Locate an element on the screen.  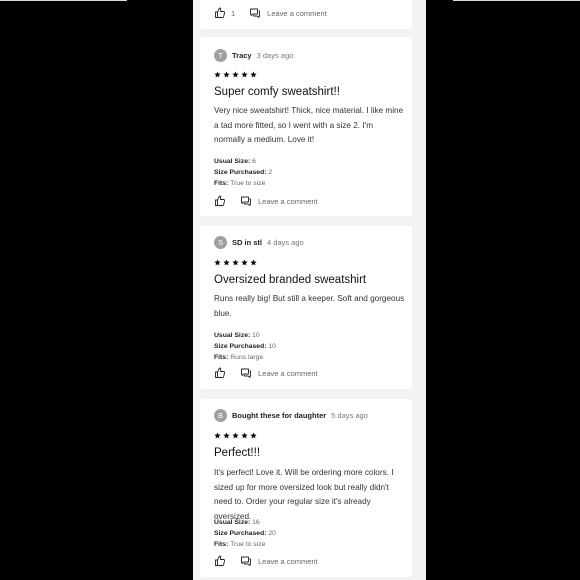
review-header: B Bought these for daughter 5 days ago is located at coordinates (291, 415).